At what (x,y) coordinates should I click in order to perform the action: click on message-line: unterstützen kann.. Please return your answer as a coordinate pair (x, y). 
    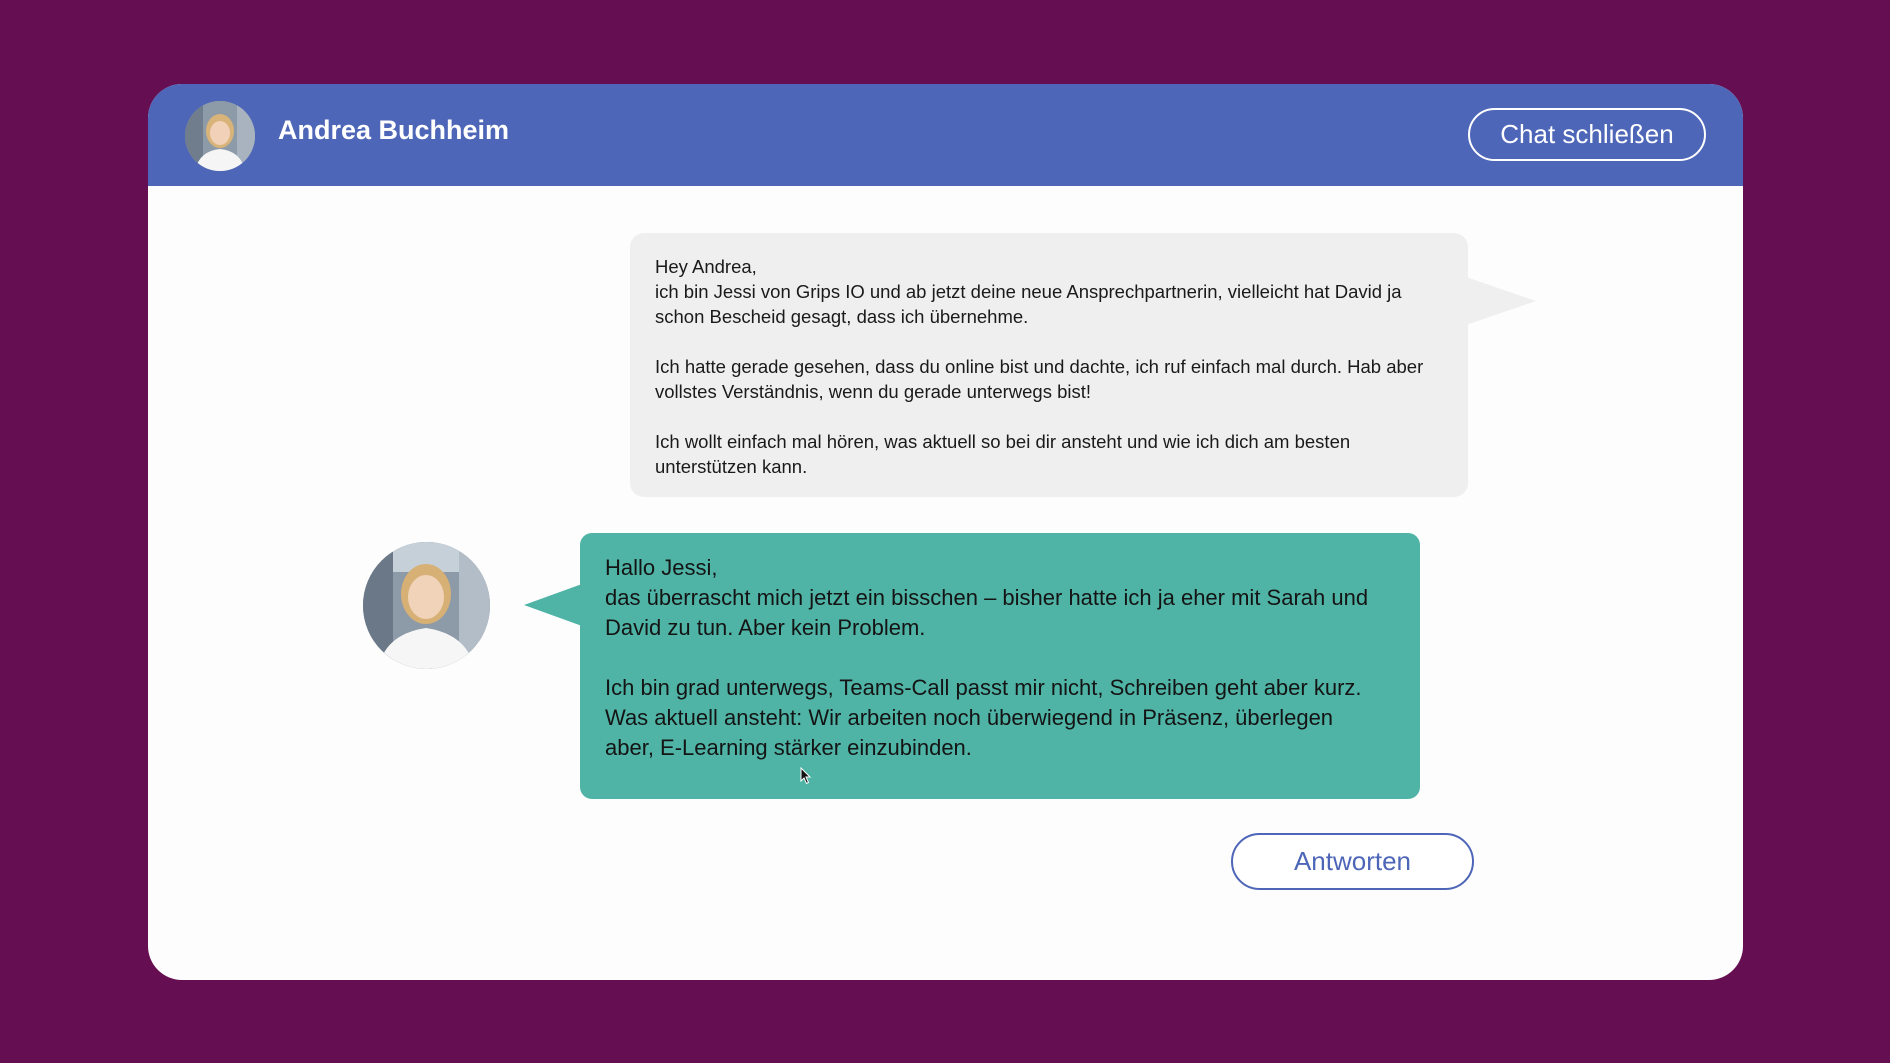
    Looking at the image, I should click on (731, 466).